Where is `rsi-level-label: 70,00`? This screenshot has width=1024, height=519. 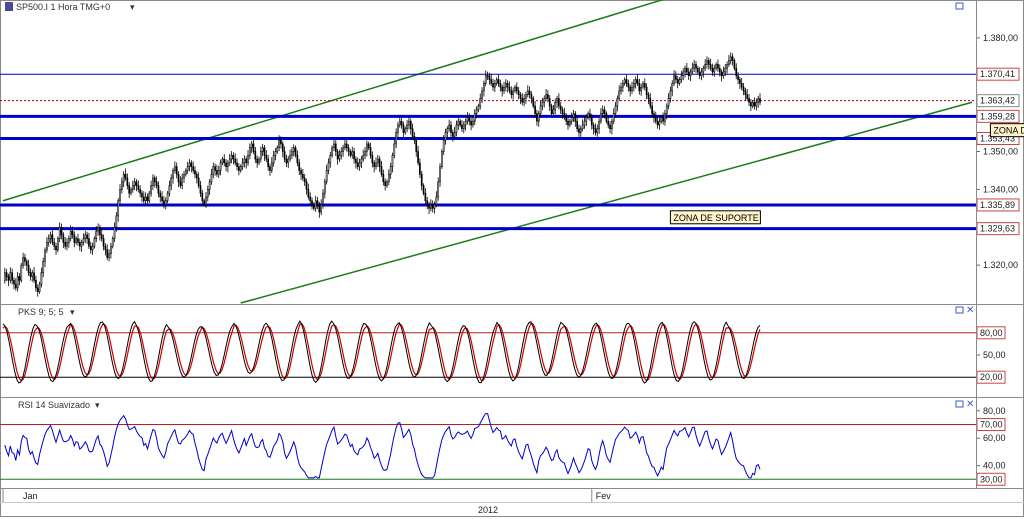
rsi-level-label: 70,00 is located at coordinates (991, 425).